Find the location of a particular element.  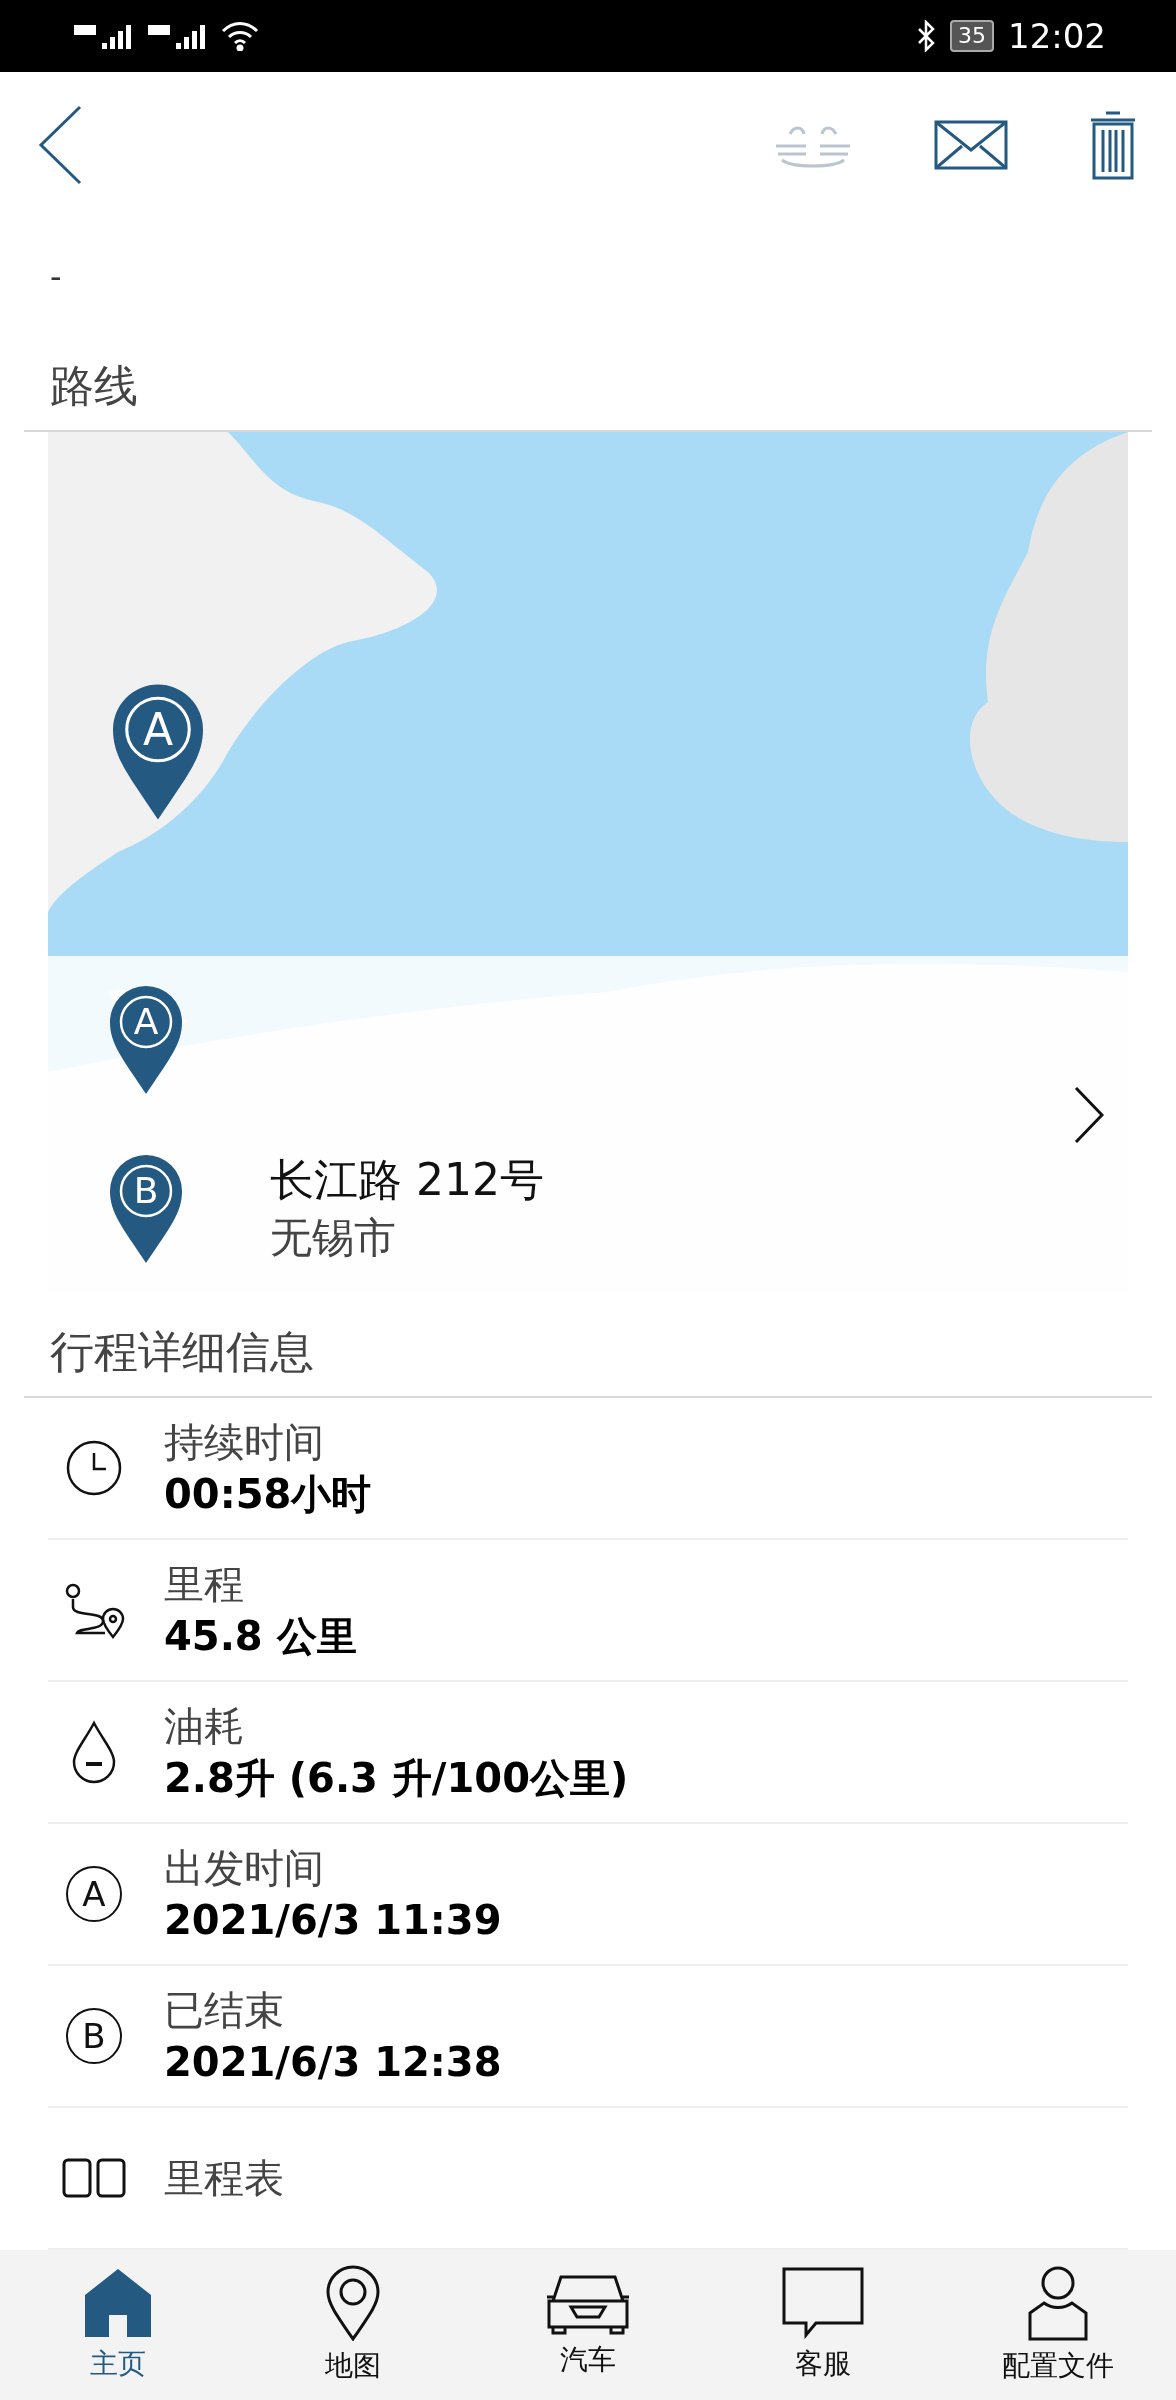

detail-value: 2021/6/3 12:38 is located at coordinates (333, 2062).